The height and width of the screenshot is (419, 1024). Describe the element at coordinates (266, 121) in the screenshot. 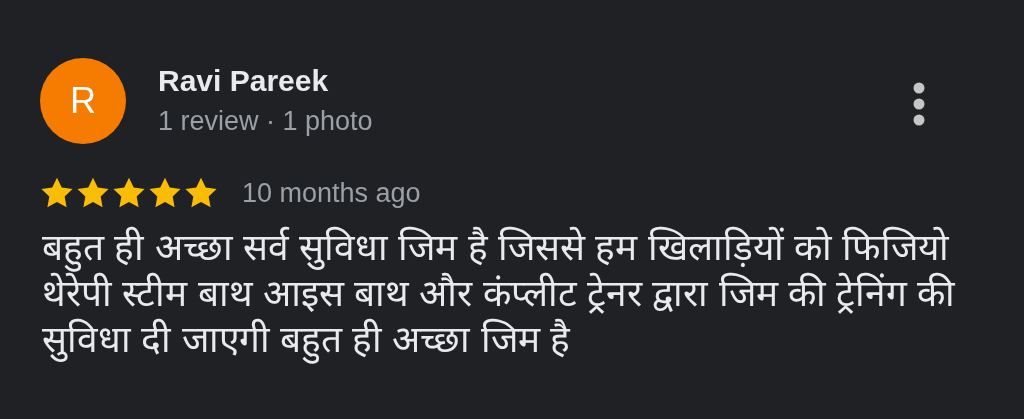

I see `review-meta: 1 review · 1 photo` at that location.